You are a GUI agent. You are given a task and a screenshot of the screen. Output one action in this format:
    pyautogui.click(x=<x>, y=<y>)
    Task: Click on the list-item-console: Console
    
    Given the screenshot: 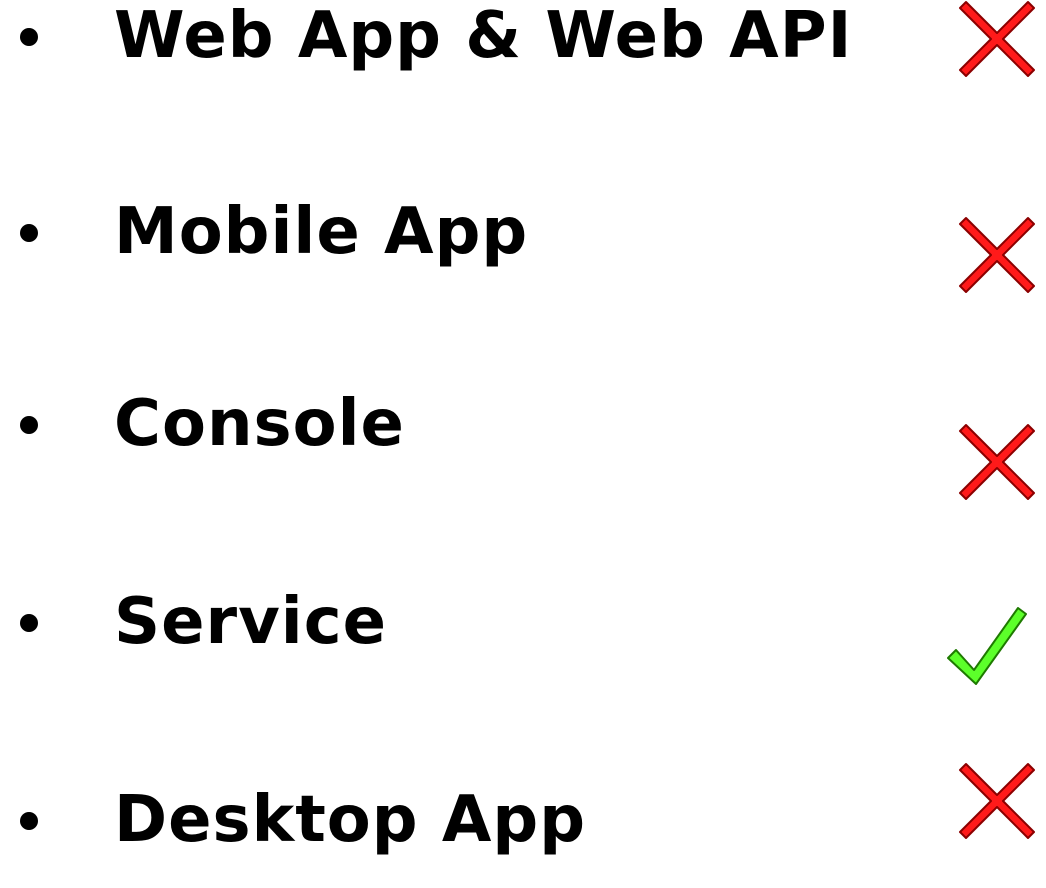 What is the action you would take?
    pyautogui.click(x=523, y=436)
    